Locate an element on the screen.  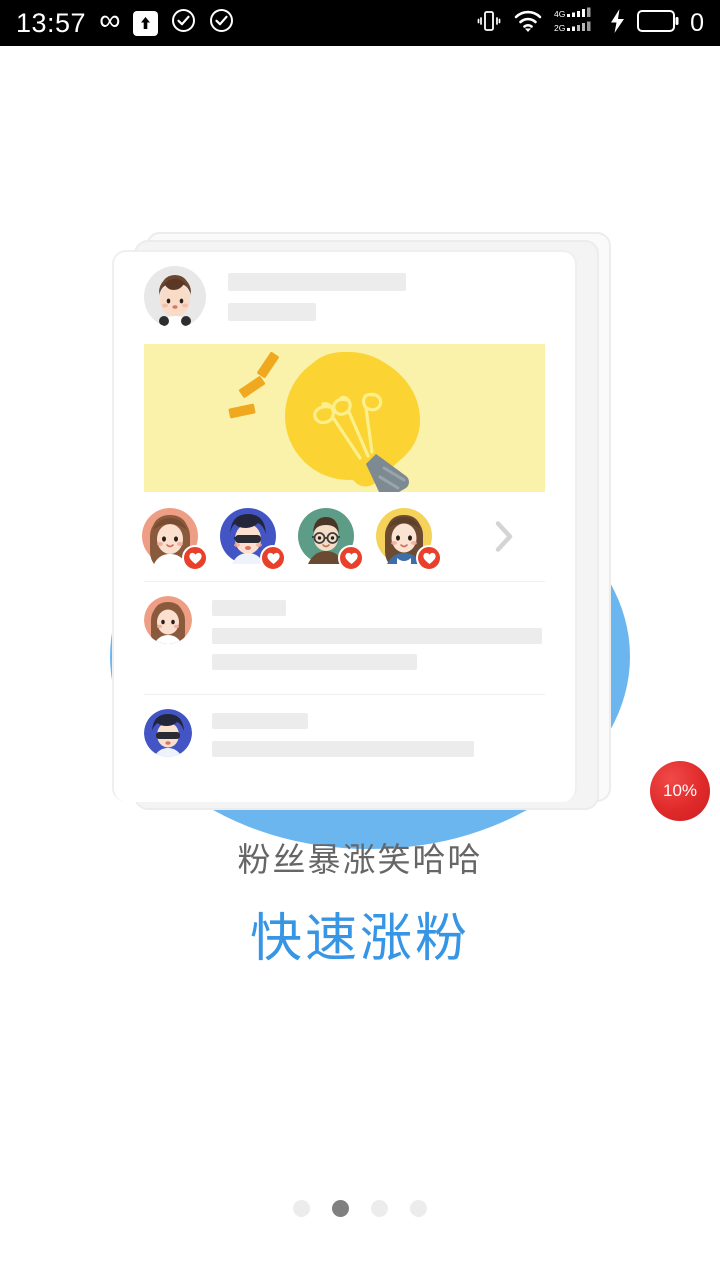
post-header is located at coordinates (344, 295).